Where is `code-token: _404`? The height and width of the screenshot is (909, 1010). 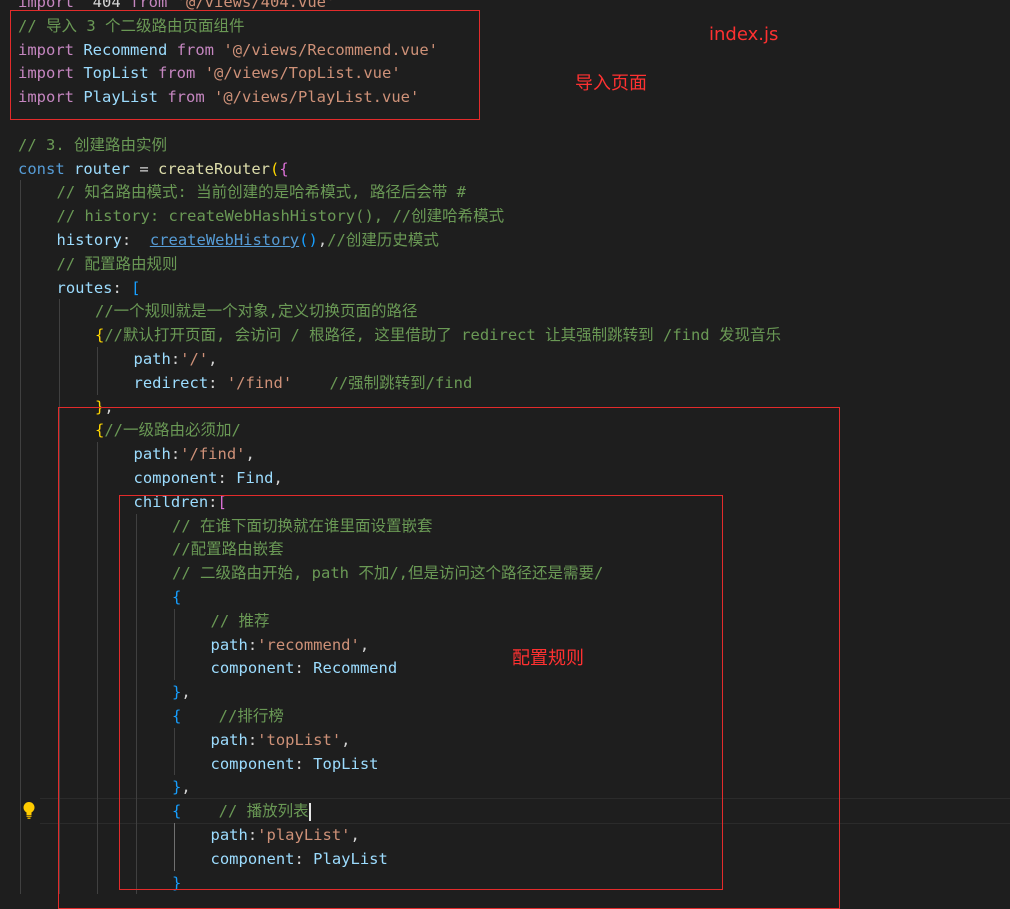
code-token: _404 is located at coordinates (102, 5).